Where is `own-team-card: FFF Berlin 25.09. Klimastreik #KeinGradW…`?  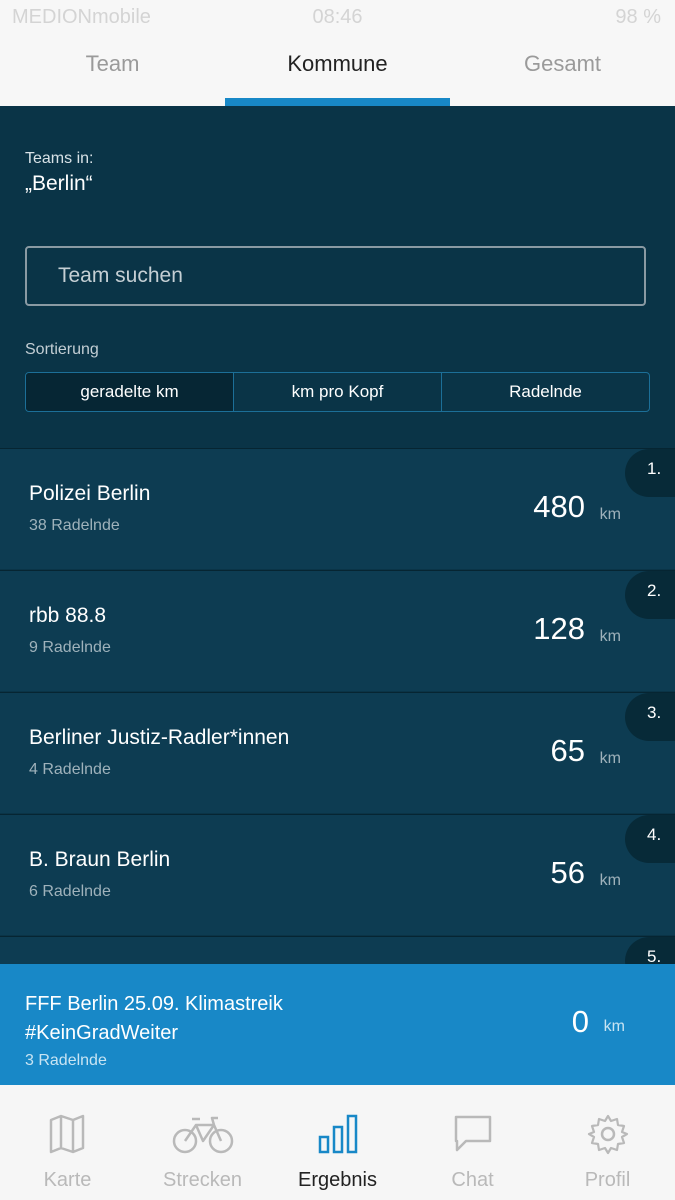 own-team-card: FFF Berlin 25.09. Klimastreik #KeinGradW… is located at coordinates (337, 1024).